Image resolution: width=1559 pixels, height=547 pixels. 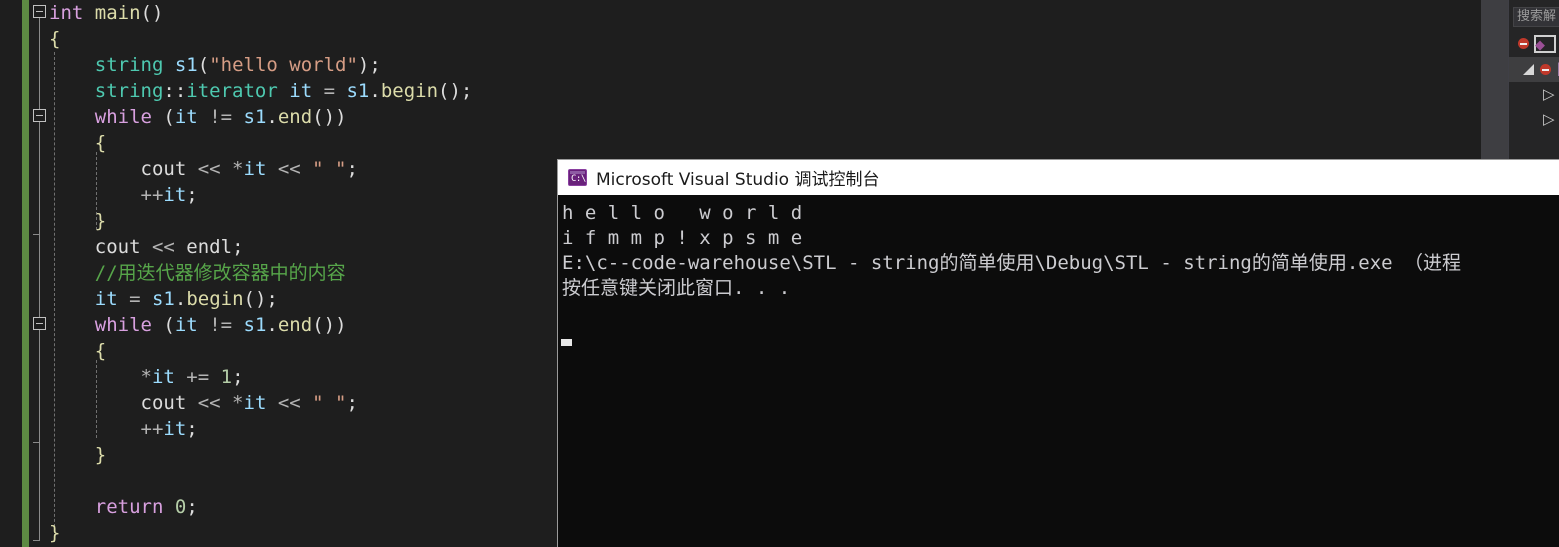 I want to click on editor-breakpoint-margin, so click(x=11, y=273).